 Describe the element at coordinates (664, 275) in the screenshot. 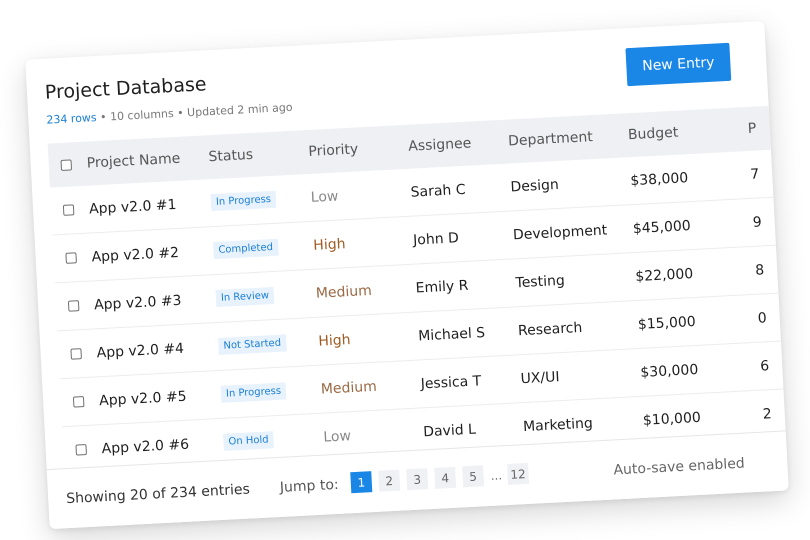

I see `budget: $22,000` at that location.